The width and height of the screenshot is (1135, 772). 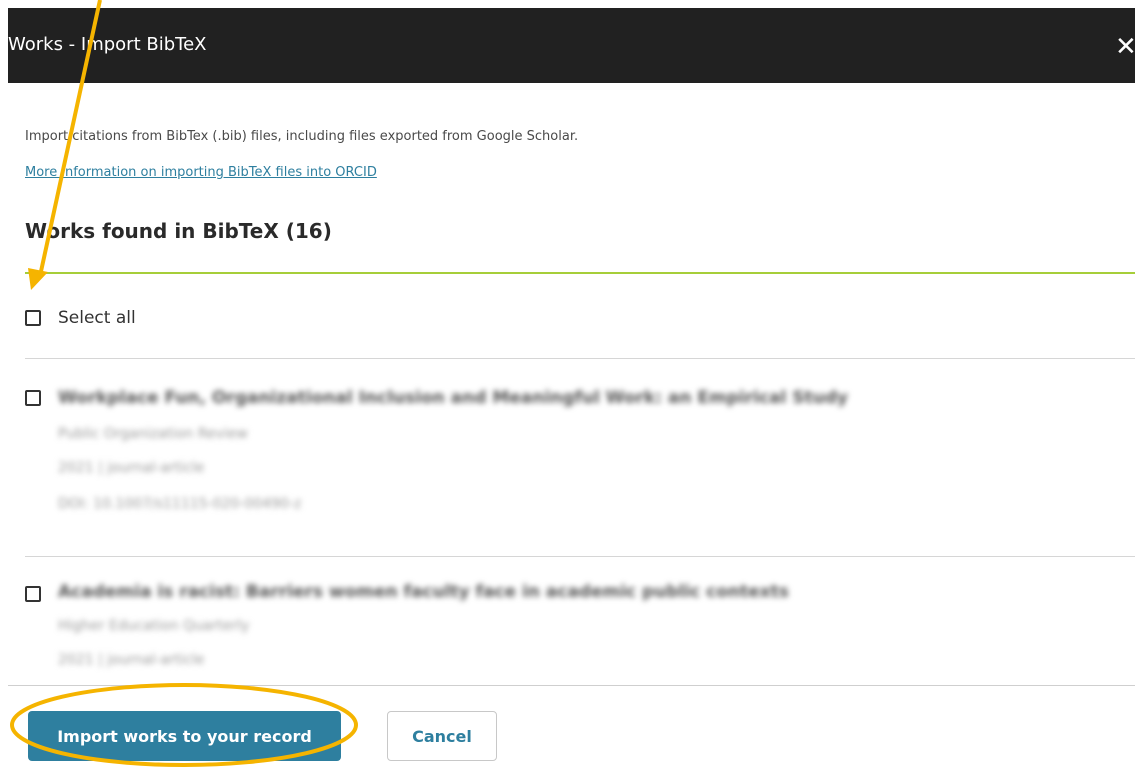 I want to click on work-doi: DOI: 10.1007/s11115-020-00490-z, so click(x=180, y=504).